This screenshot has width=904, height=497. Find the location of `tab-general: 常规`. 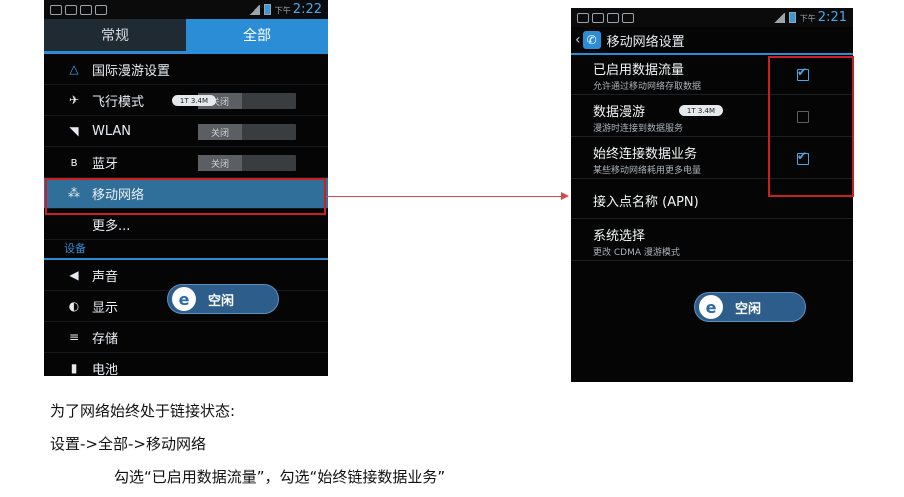

tab-general: 常规 is located at coordinates (115, 35).